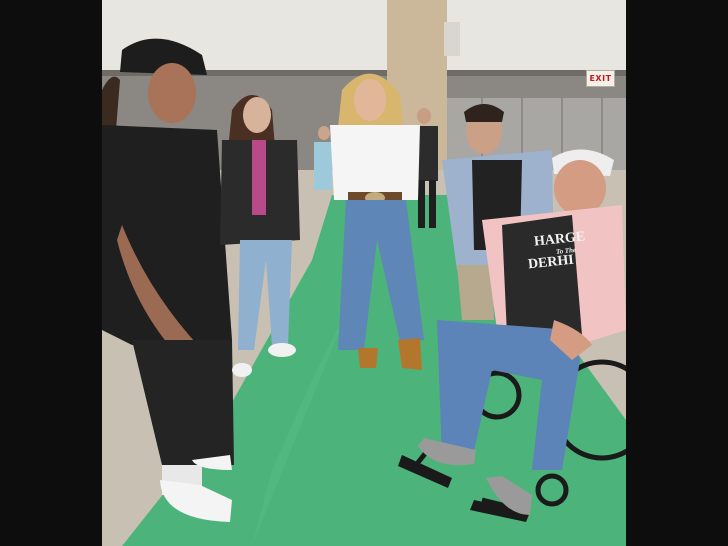 The image size is (728, 546). What do you see at coordinates (600, 78) in the screenshot?
I see `exit-sign: EXIT` at bounding box center [600, 78].